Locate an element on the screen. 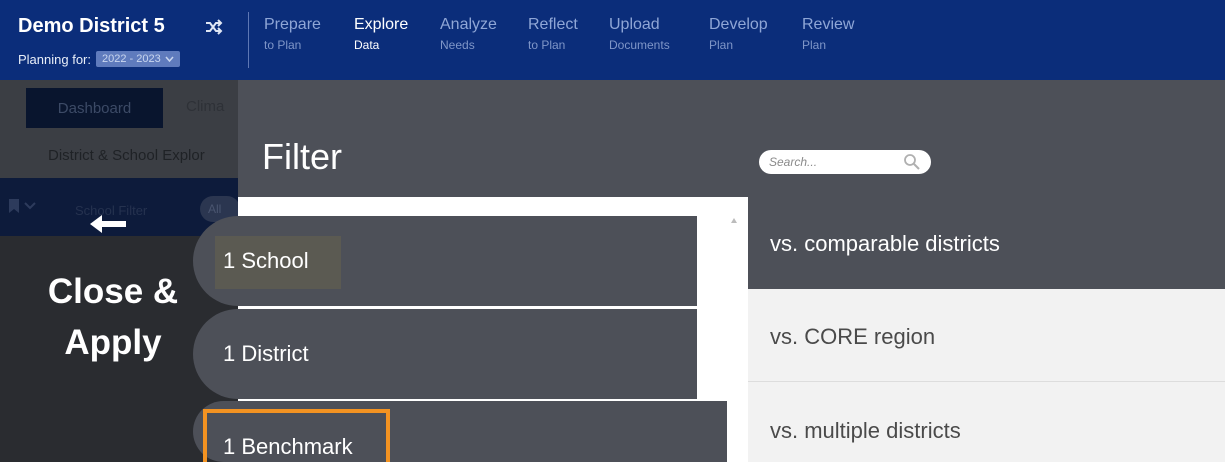 This screenshot has height=462, width=1225. nav-explore: Explore Data is located at coordinates (381, 34).